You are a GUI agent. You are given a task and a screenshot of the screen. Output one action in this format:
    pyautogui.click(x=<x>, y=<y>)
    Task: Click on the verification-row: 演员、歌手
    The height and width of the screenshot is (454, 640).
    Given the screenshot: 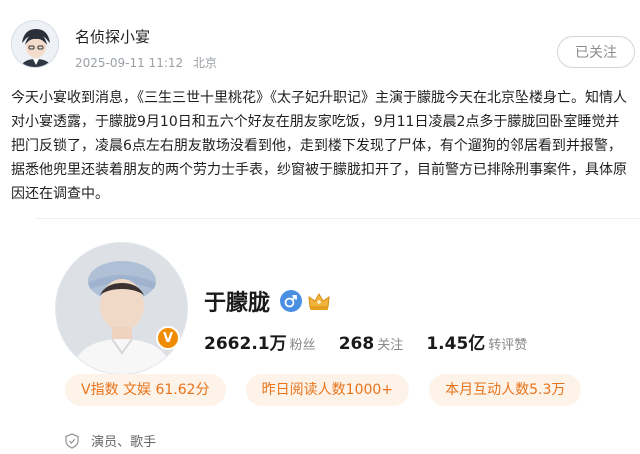 What is the action you would take?
    pyautogui.click(x=110, y=440)
    